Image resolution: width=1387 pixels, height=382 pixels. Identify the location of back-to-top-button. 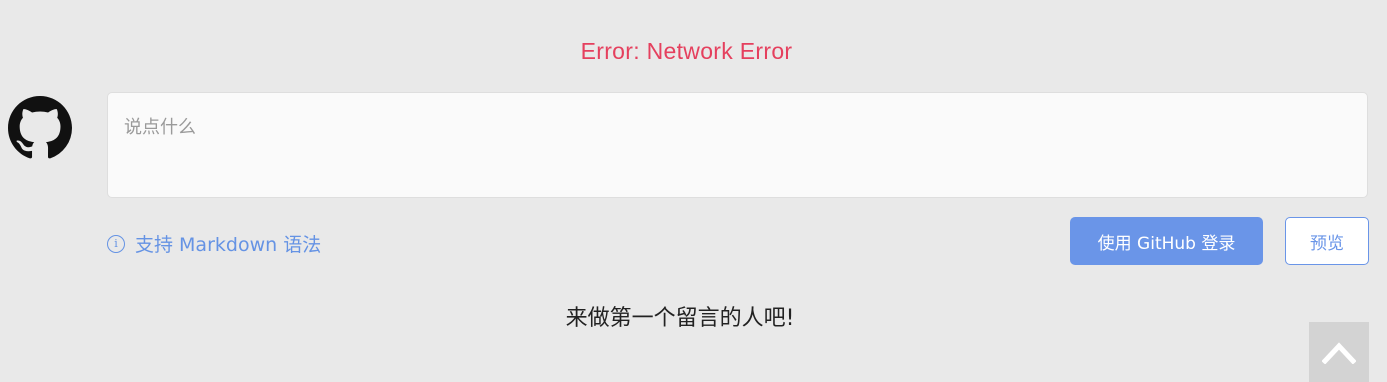
(1339, 352).